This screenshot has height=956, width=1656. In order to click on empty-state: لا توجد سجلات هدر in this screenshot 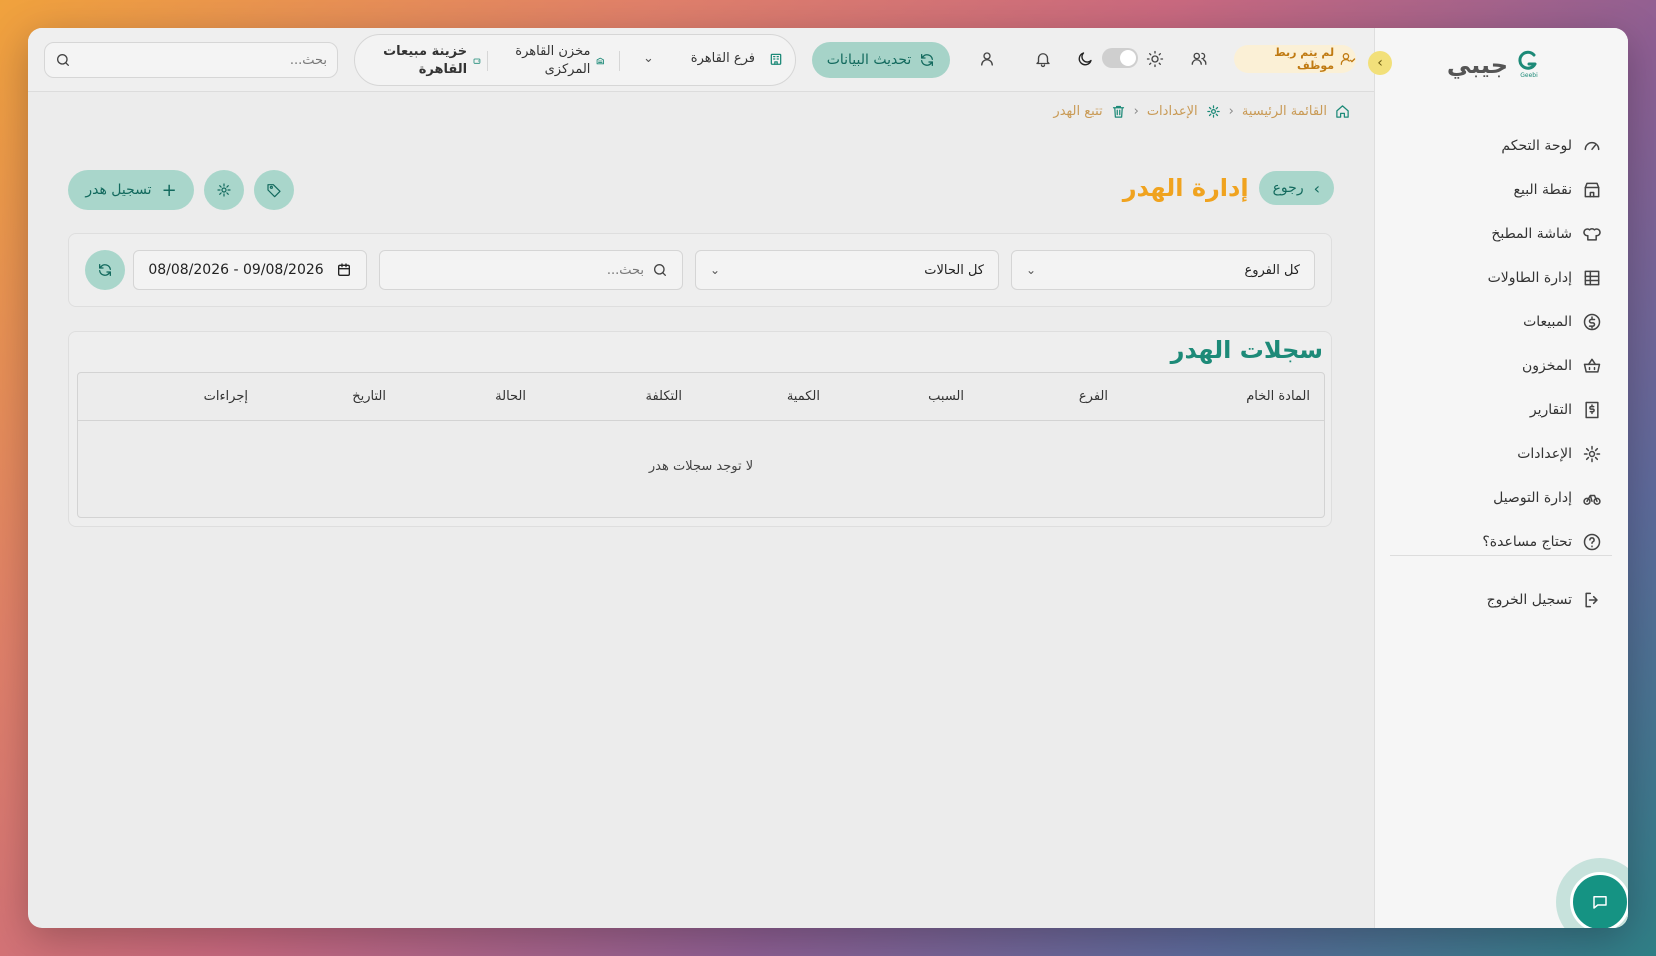, I will do `click(701, 466)`.